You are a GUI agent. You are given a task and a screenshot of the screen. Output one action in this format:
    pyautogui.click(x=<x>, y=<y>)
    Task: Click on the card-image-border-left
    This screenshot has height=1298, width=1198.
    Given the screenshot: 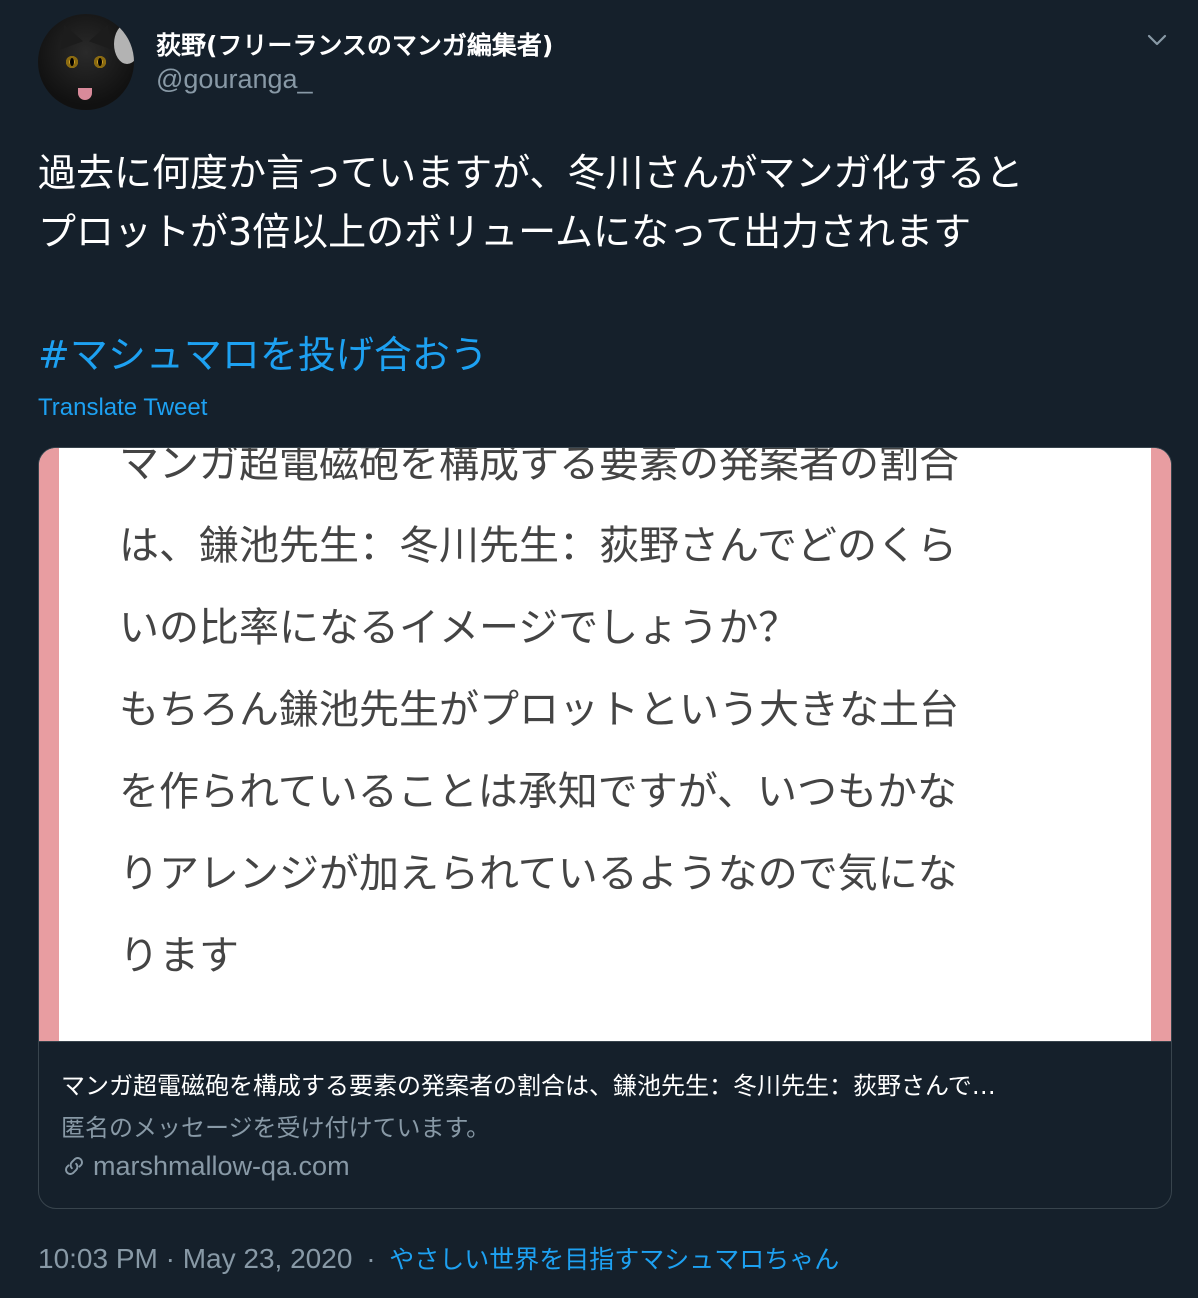 What is the action you would take?
    pyautogui.click(x=49, y=744)
    